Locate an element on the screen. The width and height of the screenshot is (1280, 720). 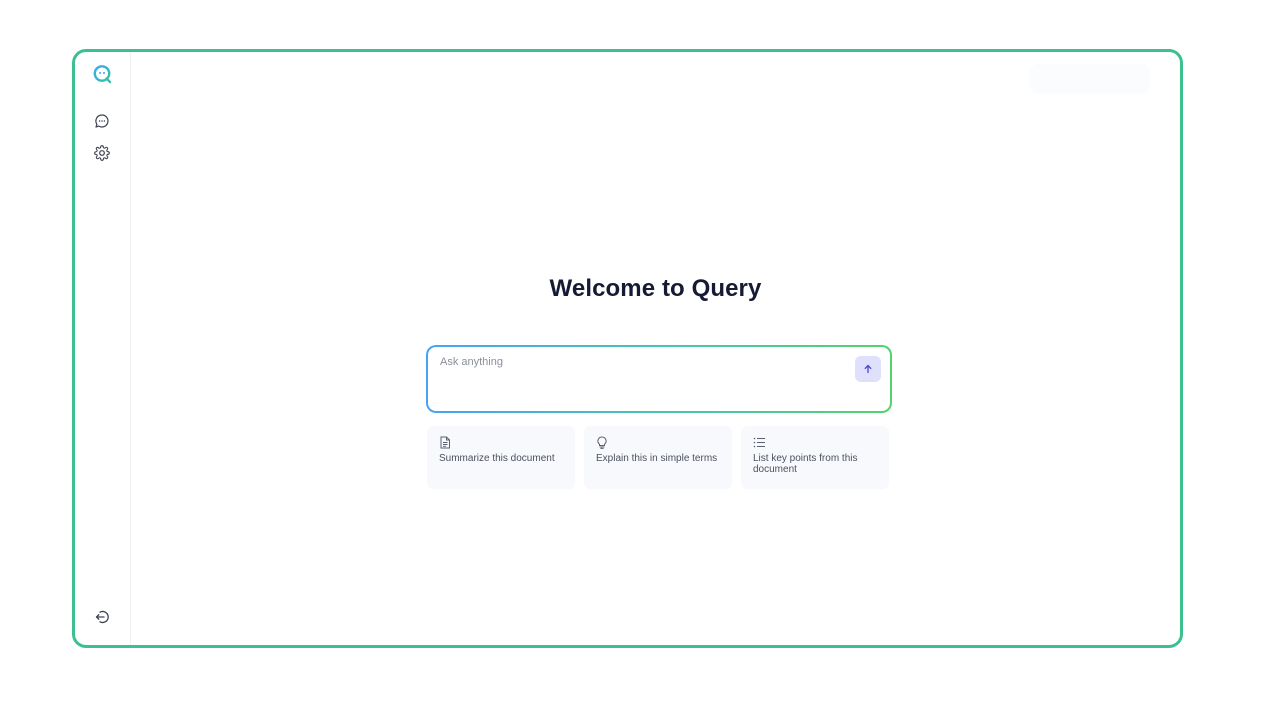
suggestion-label: Explain this in simple terms is located at coordinates (657, 458).